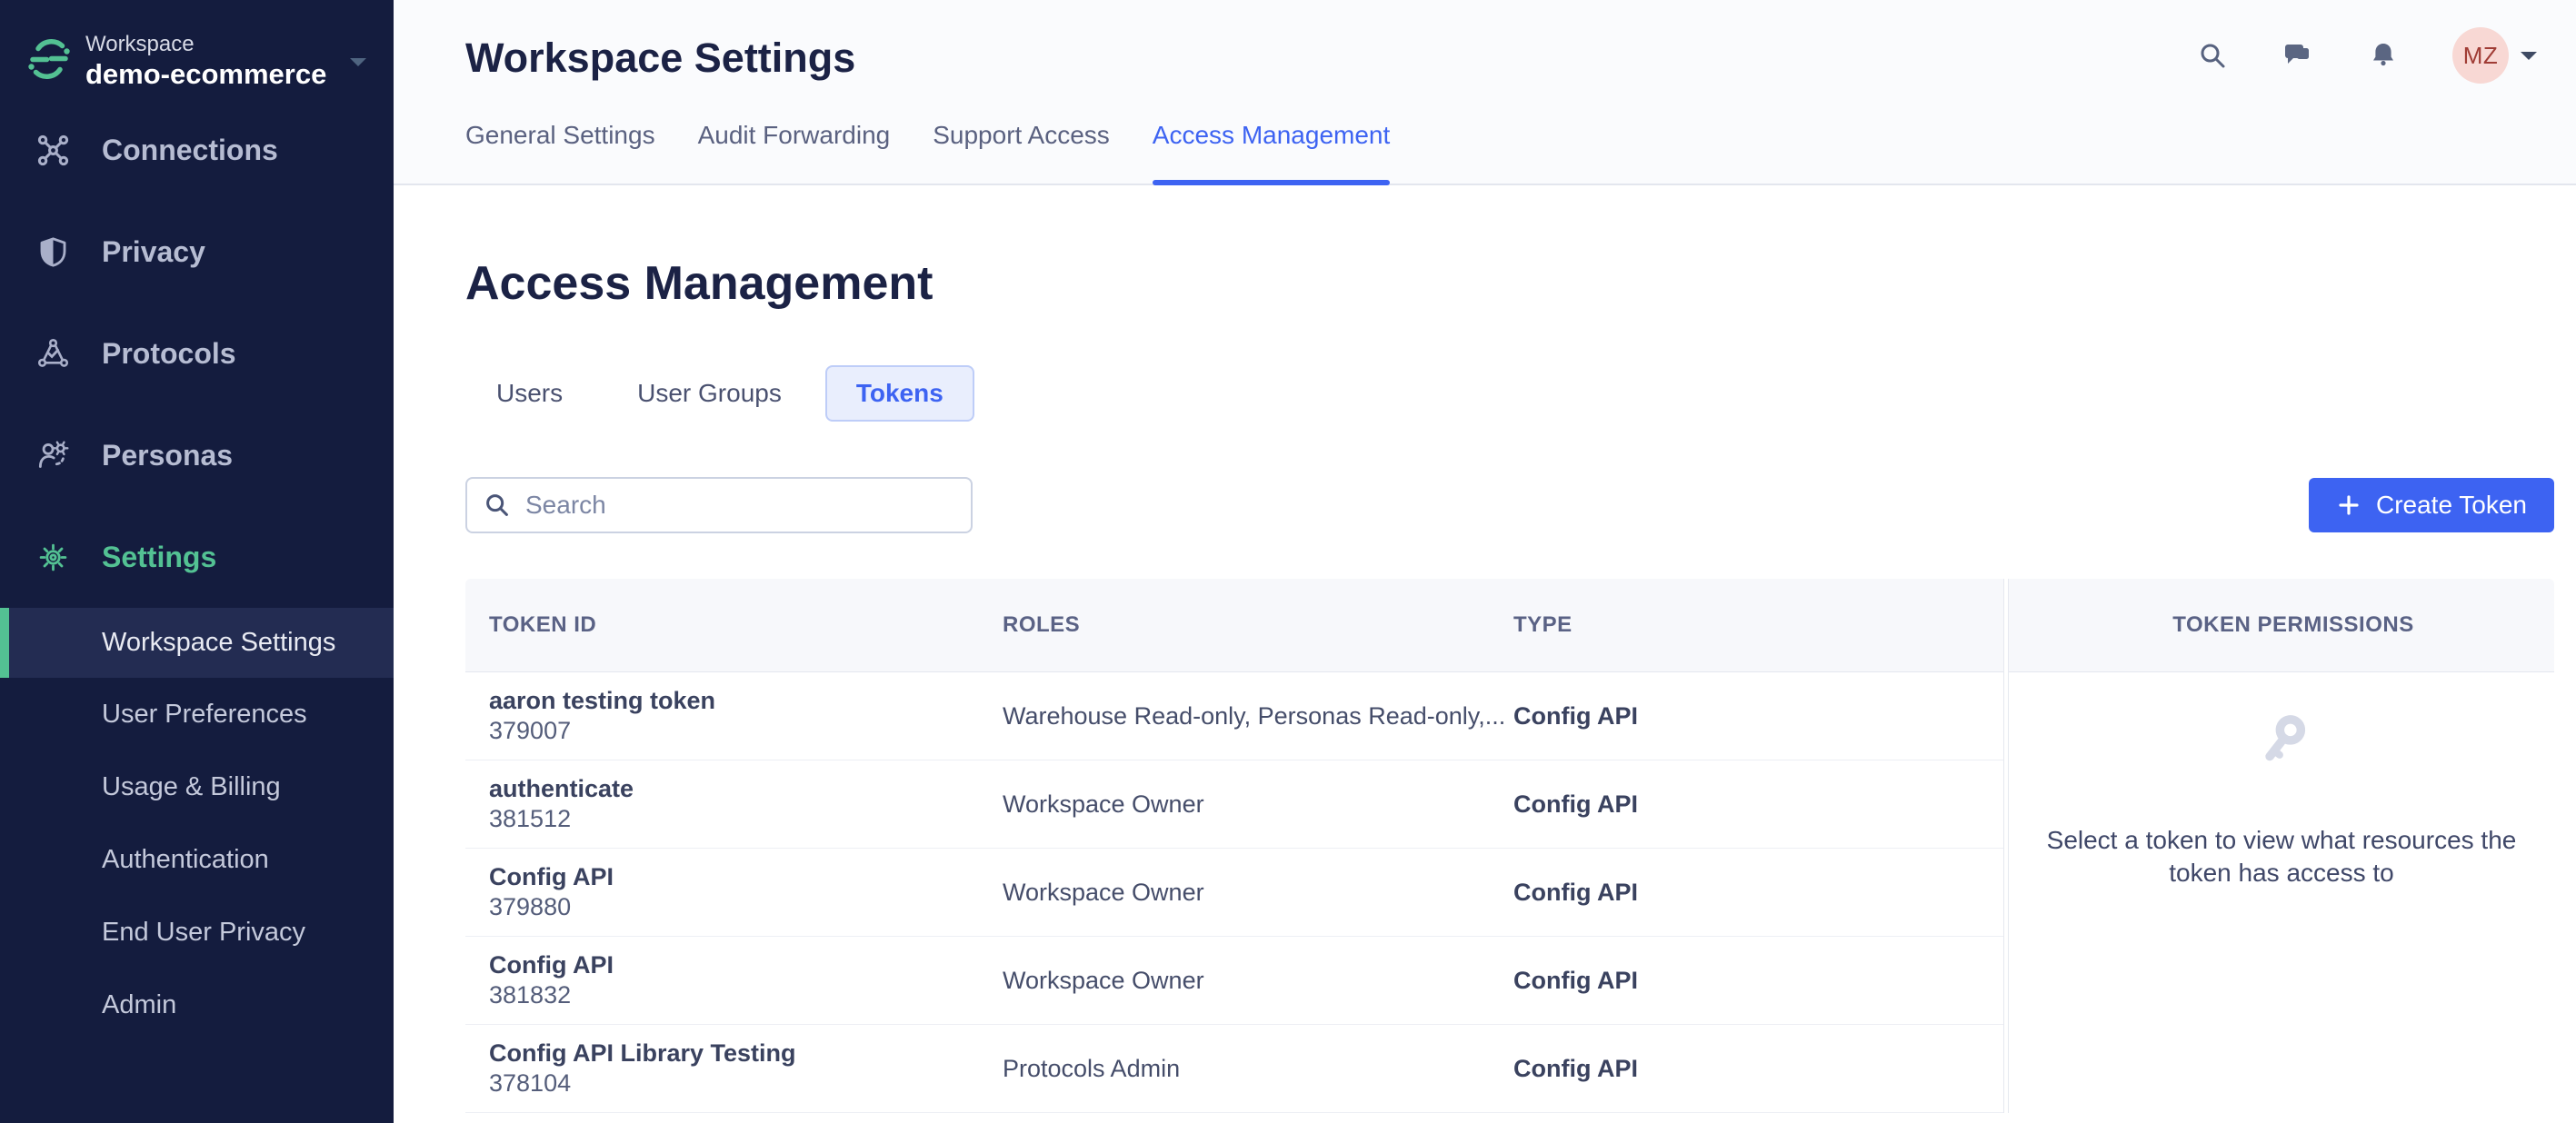  I want to click on subnav-label: Admin, so click(139, 1004).